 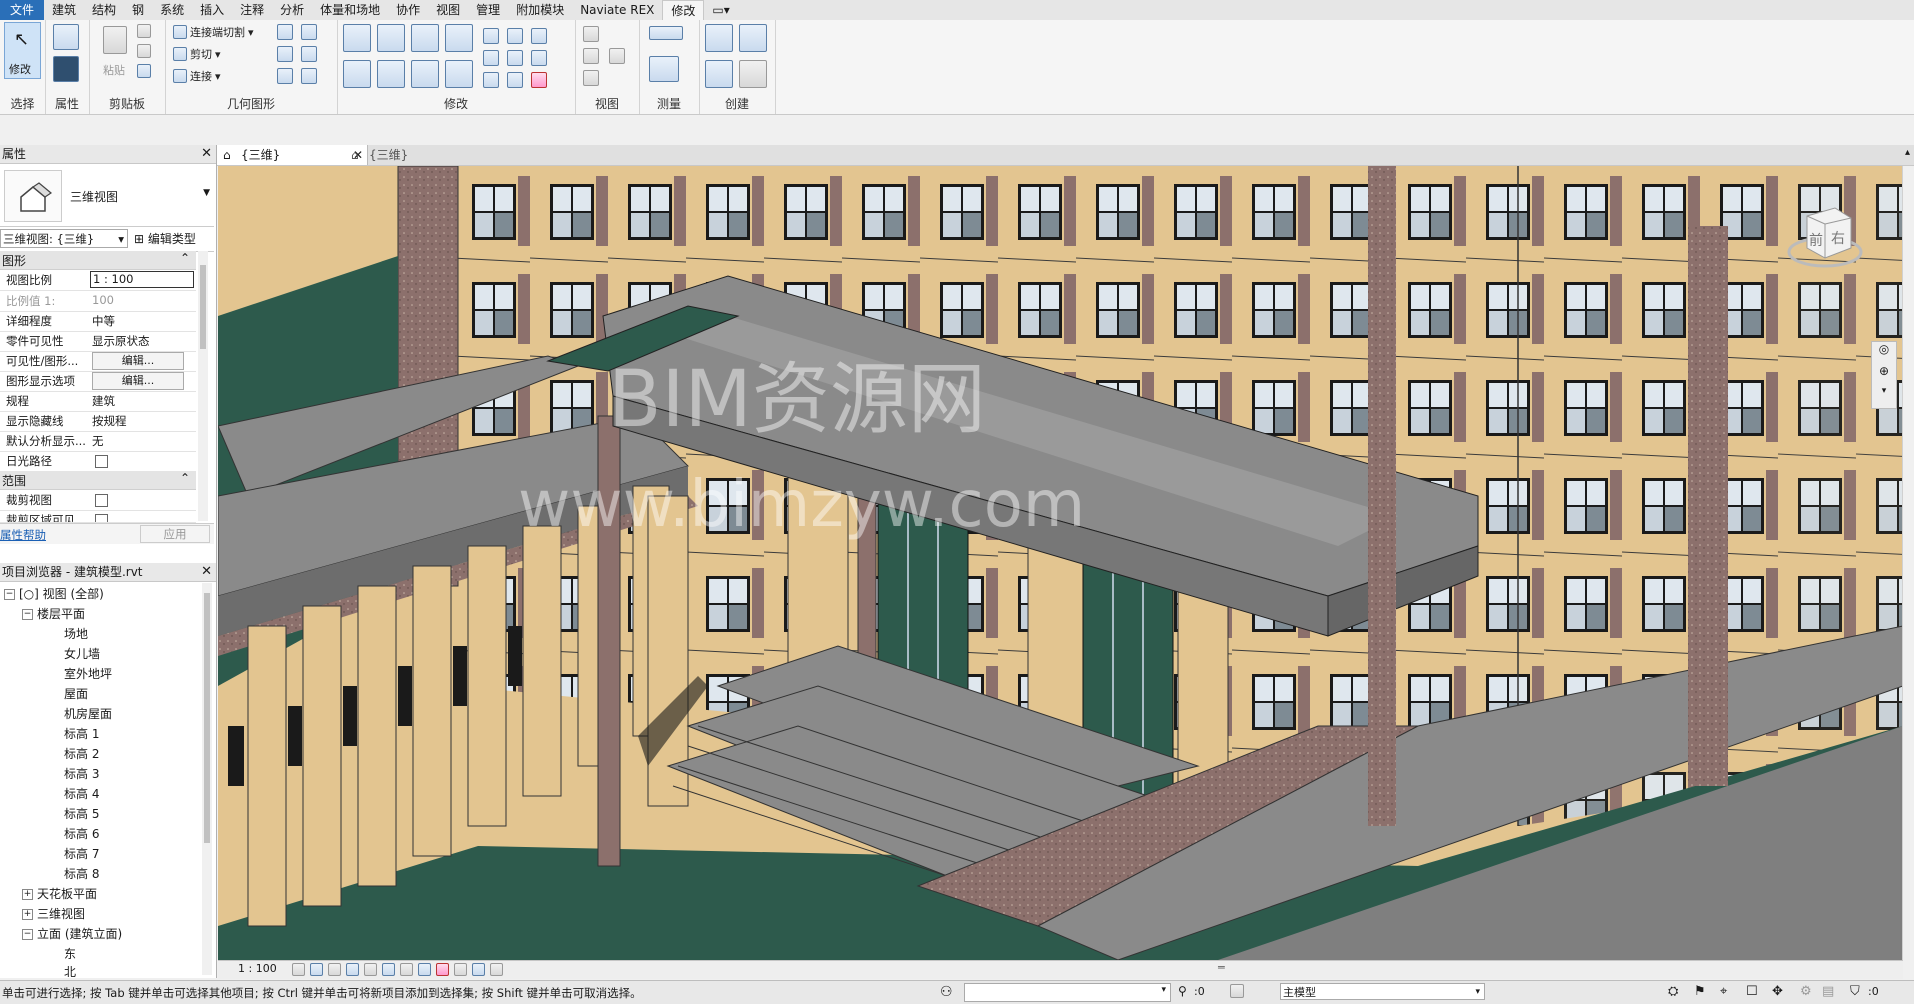 I want to click on align-icon, so click(x=357, y=38).